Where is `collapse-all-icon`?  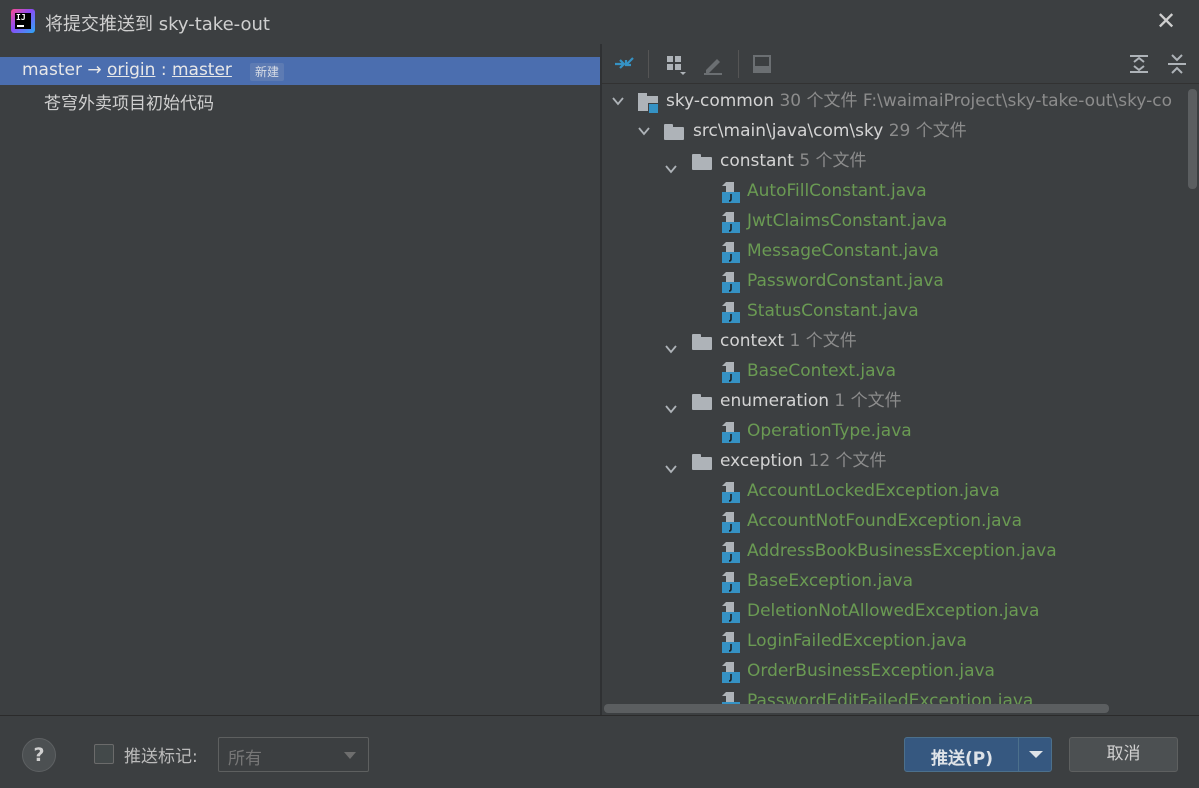 collapse-all-icon is located at coordinates (1177, 64).